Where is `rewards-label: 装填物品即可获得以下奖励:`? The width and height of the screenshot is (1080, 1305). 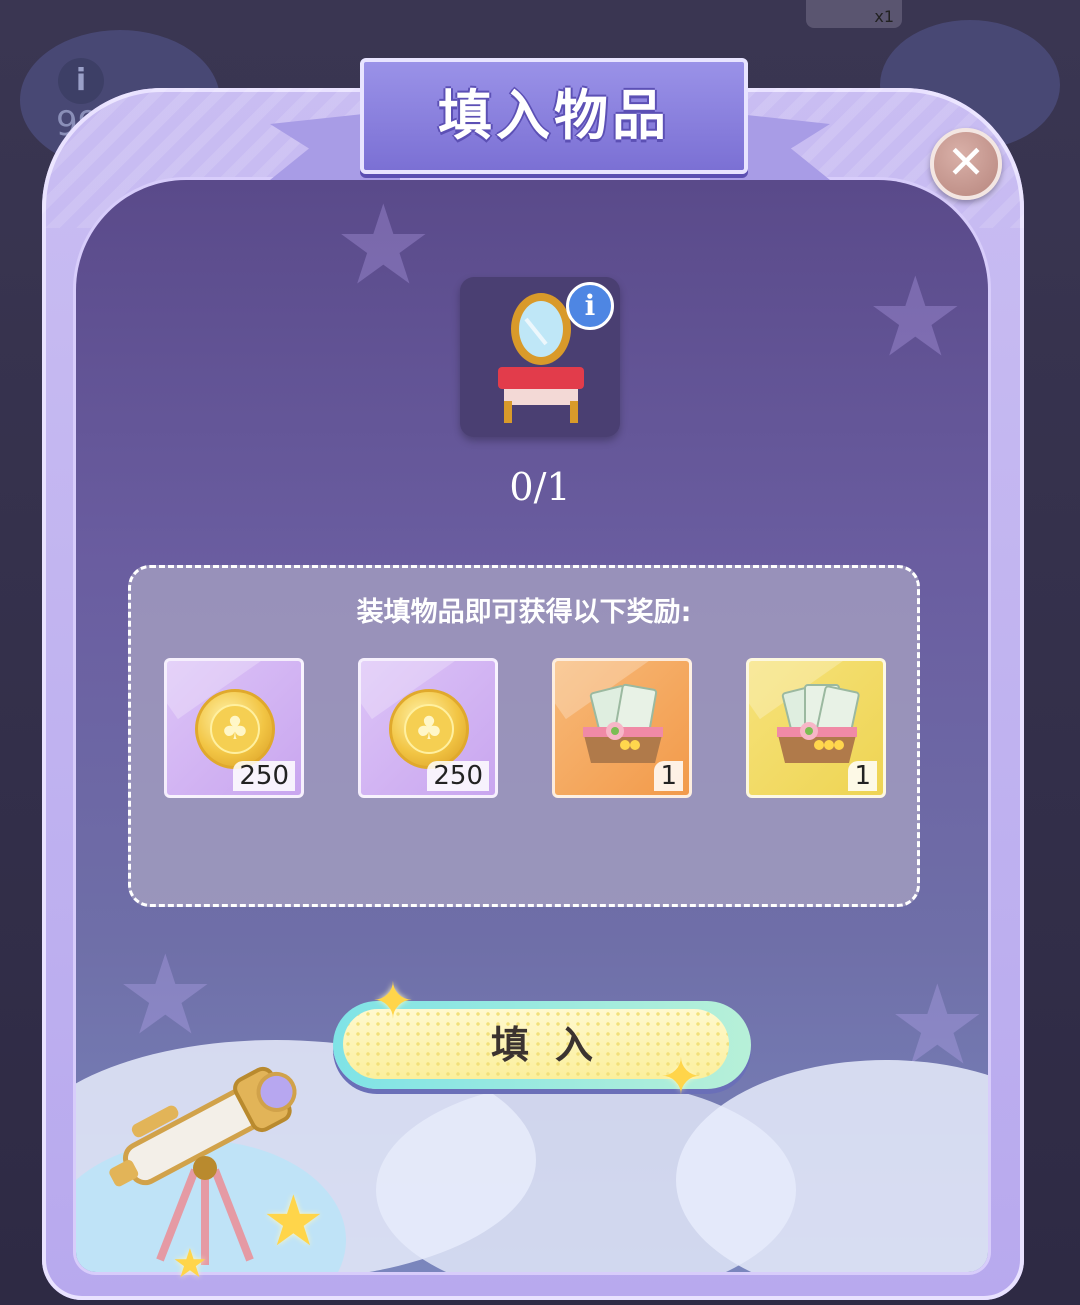 rewards-label: 装填物品即可获得以下奖励: is located at coordinates (524, 612).